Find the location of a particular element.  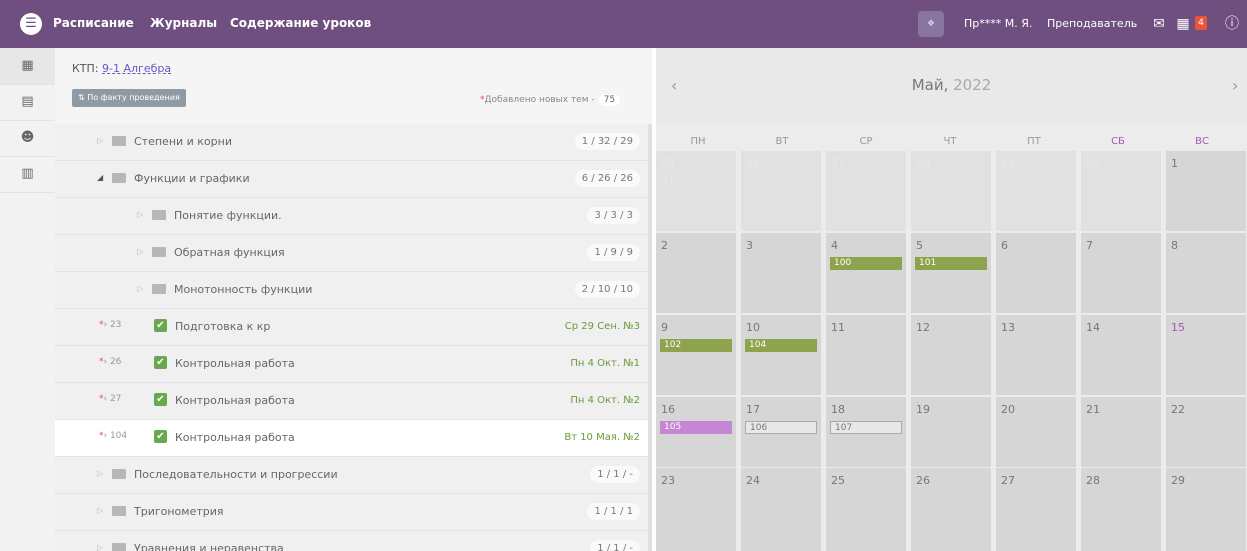

calendar-year: 2022 is located at coordinates (972, 85).